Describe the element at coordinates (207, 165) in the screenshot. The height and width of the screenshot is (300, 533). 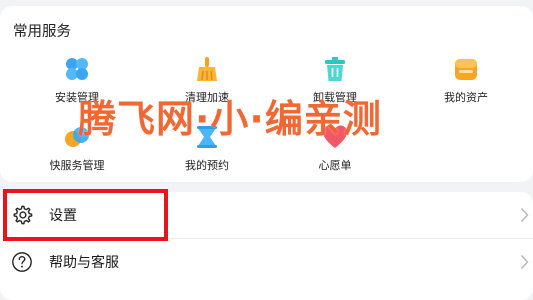
I see `service-label: 我的预约` at that location.